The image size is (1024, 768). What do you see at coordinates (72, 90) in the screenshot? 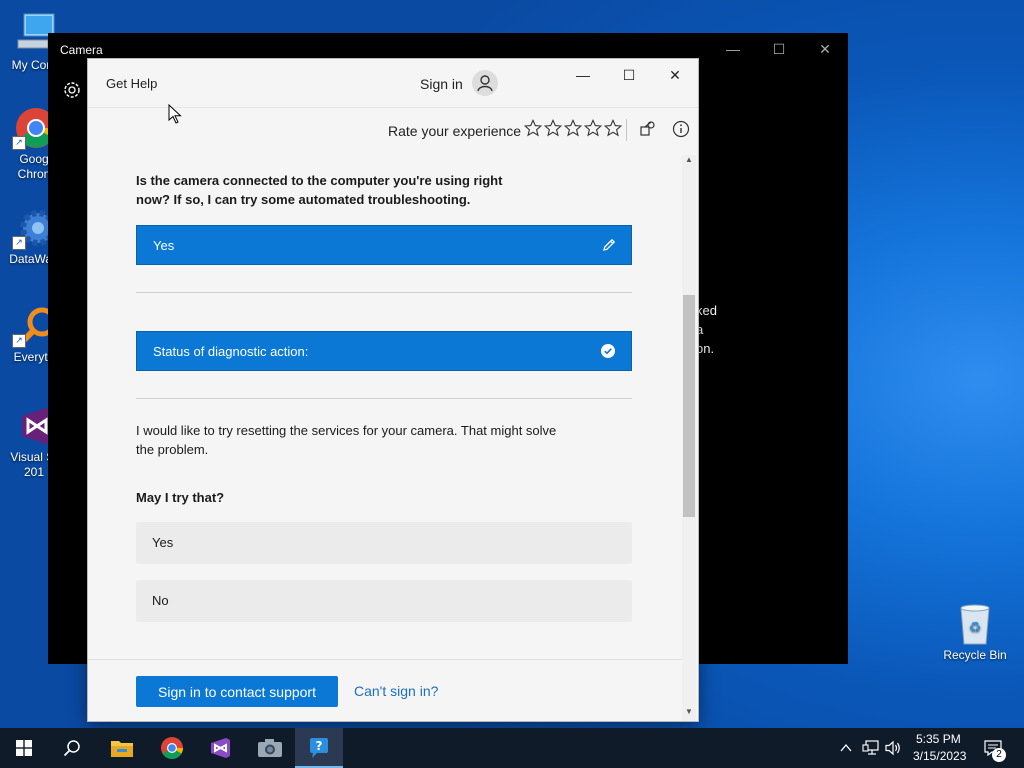
I see `settings-gear-icon` at bounding box center [72, 90].